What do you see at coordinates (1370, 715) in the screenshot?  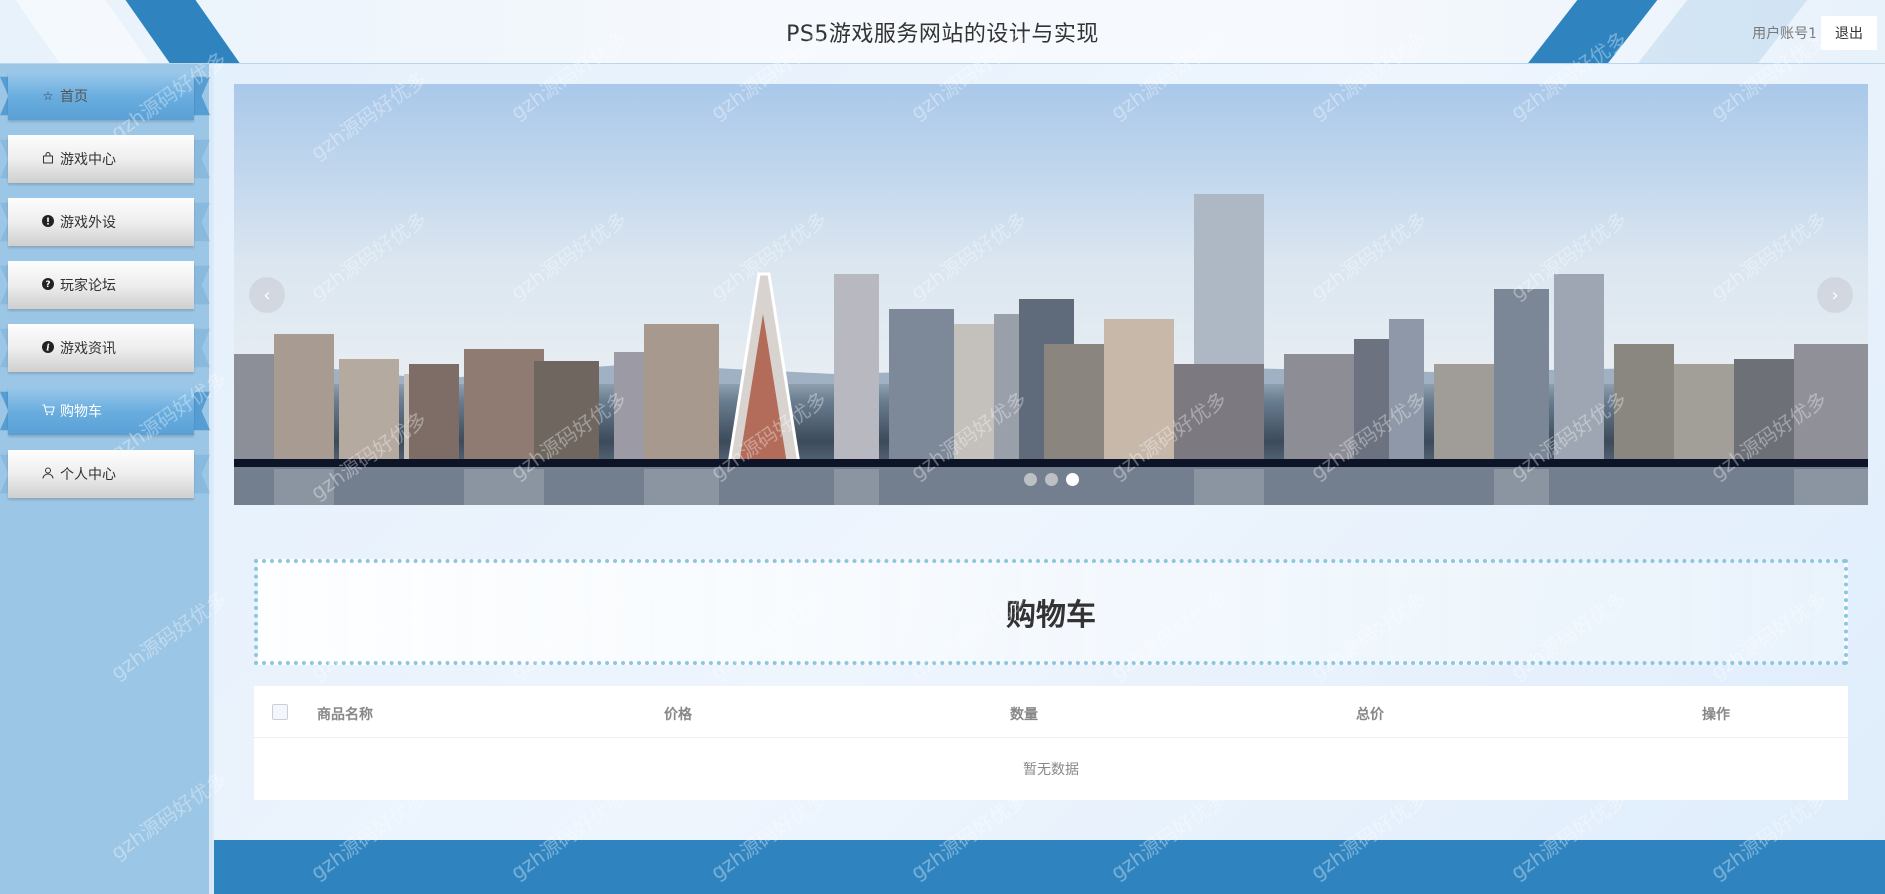 I see `column-header: 总价` at bounding box center [1370, 715].